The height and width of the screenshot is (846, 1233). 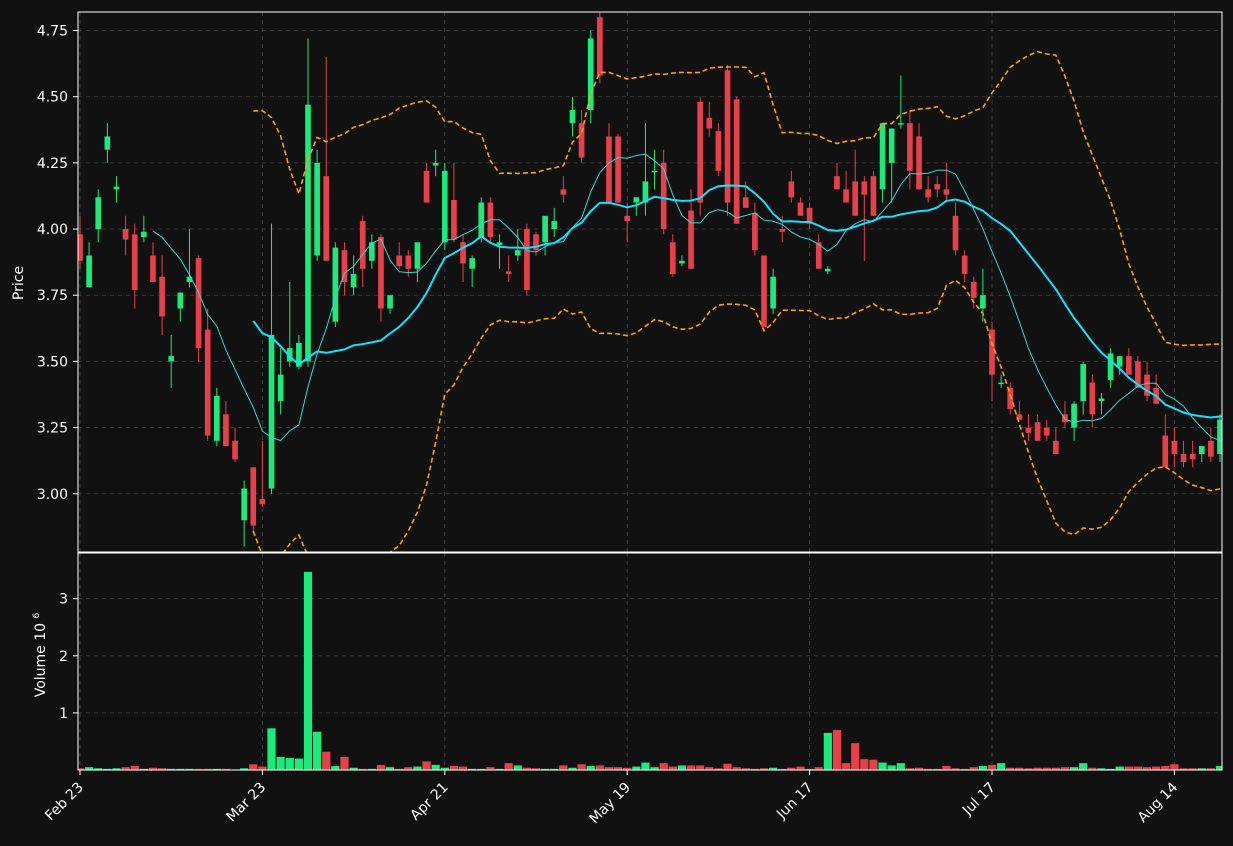 I want to click on volume-axis-label-base: 10, so click(x=41, y=632).